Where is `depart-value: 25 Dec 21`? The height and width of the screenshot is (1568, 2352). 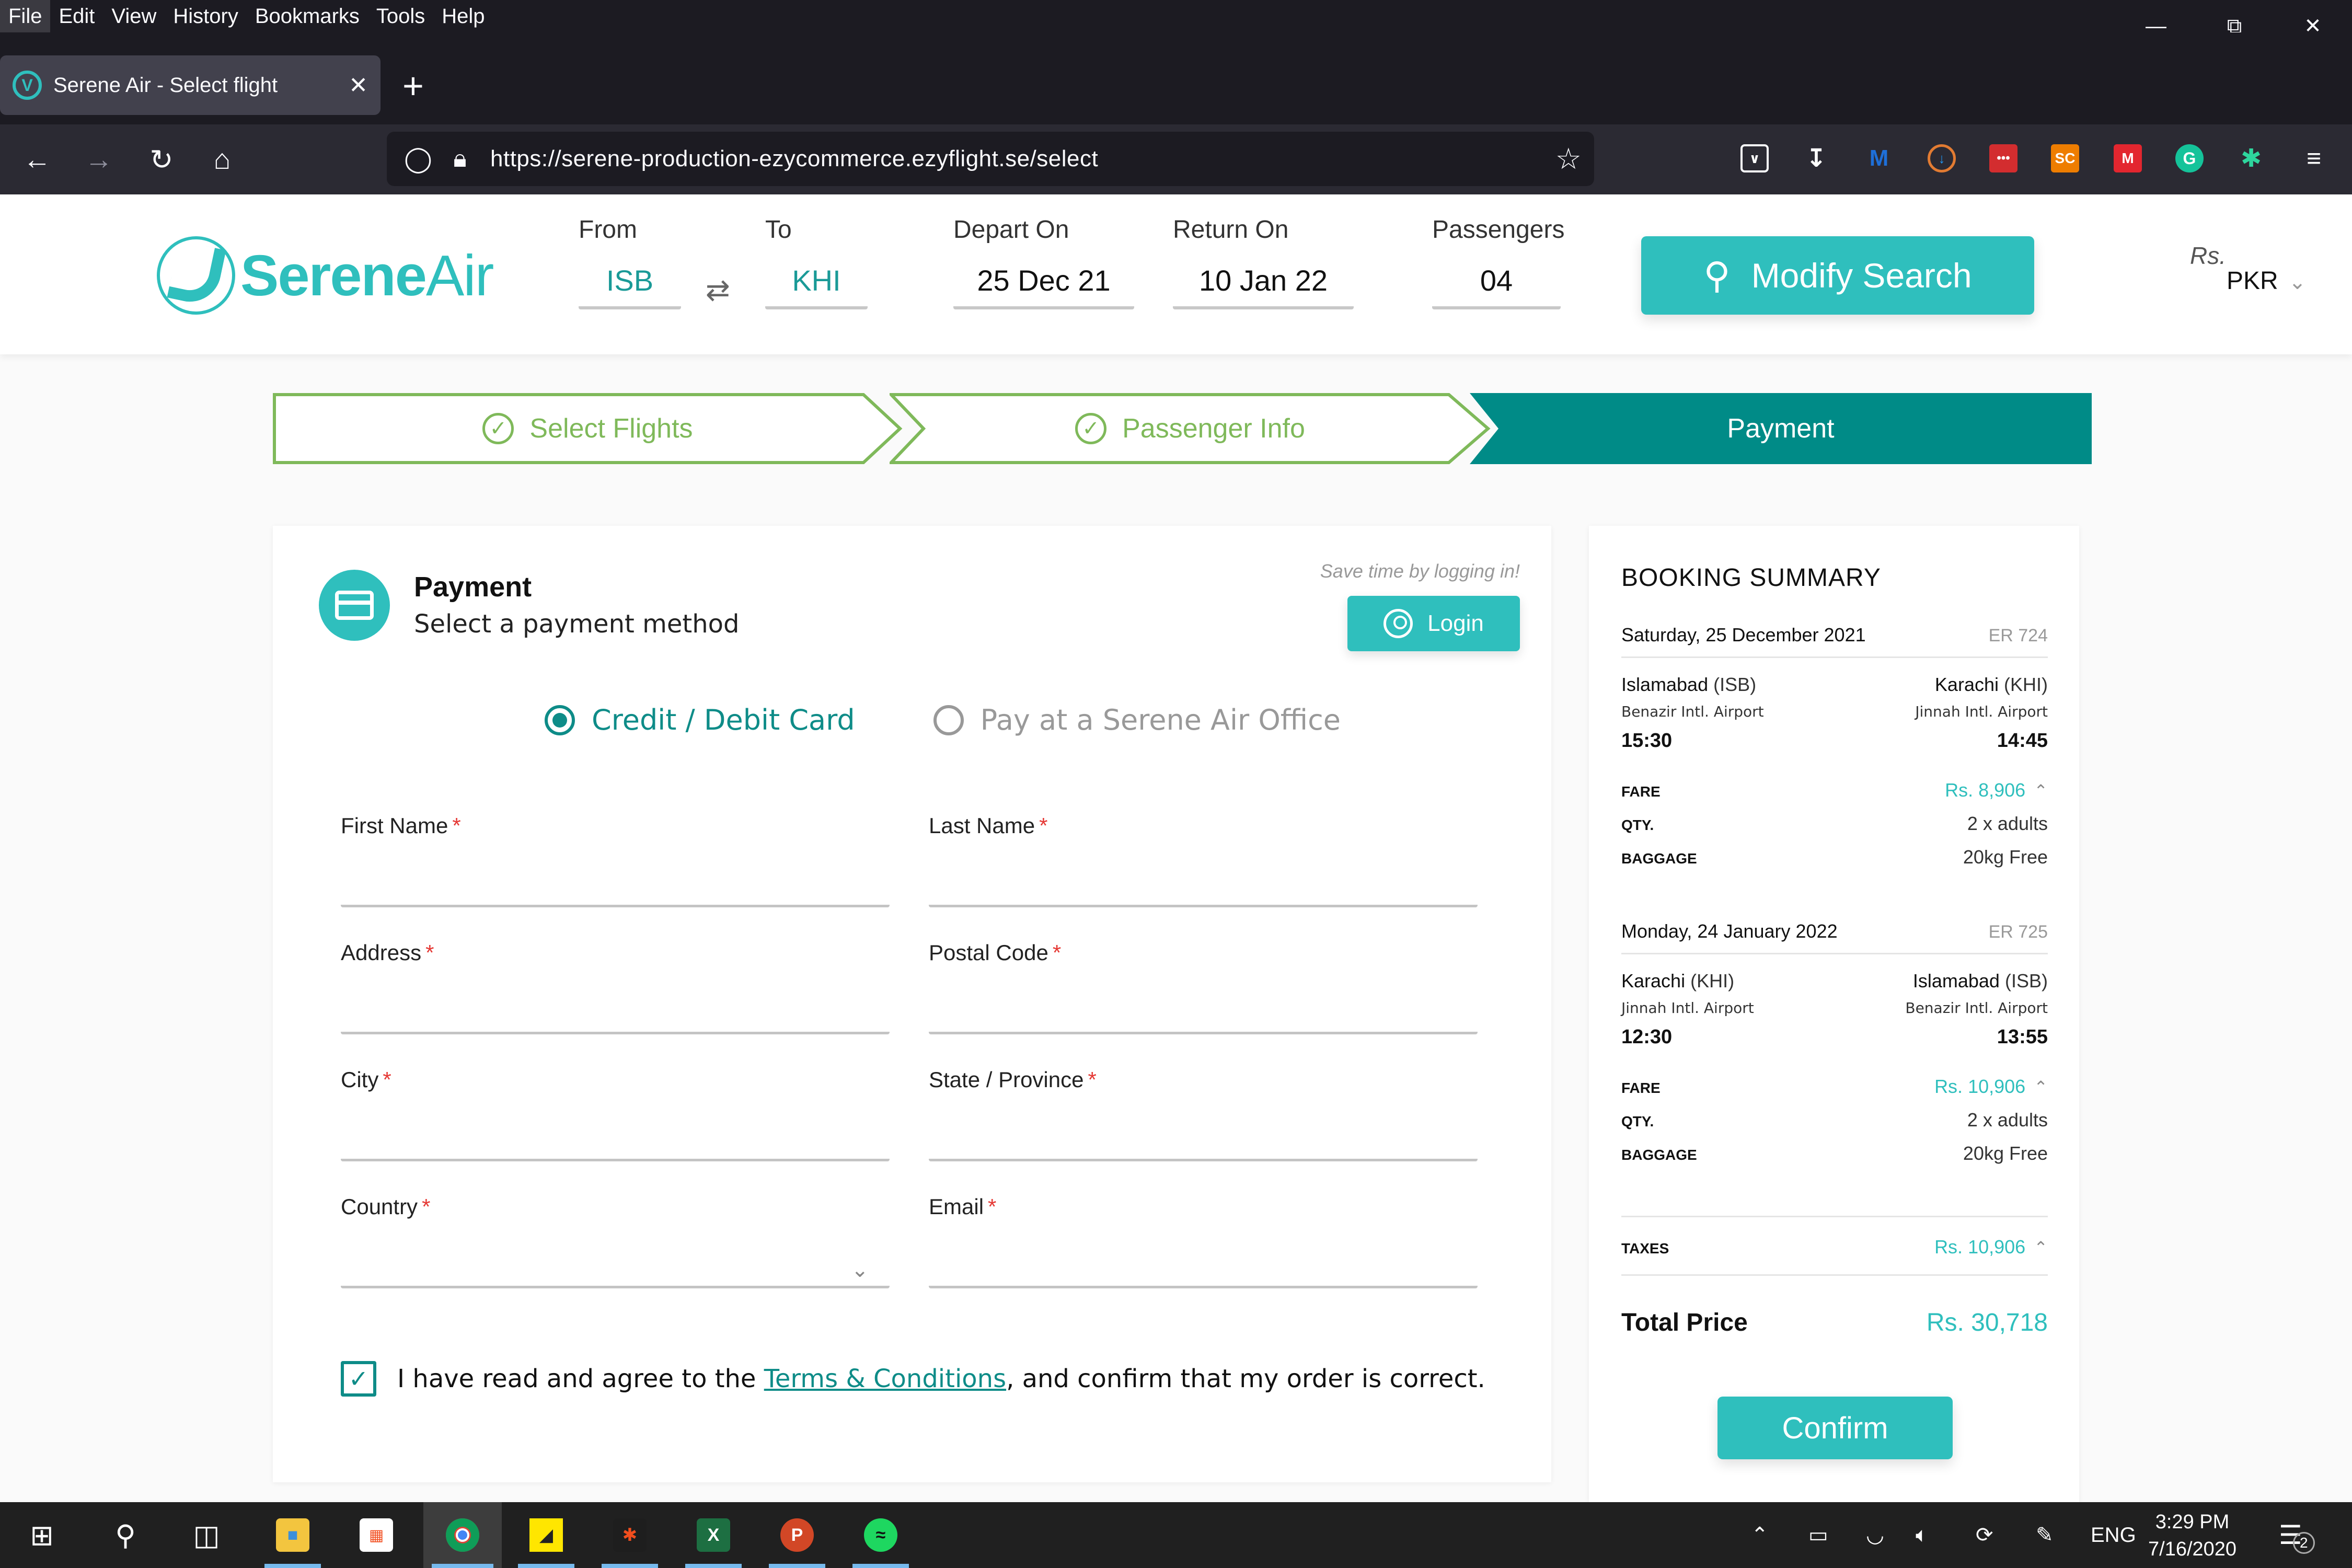
depart-value: 25 Dec 21 is located at coordinates (1043, 283).